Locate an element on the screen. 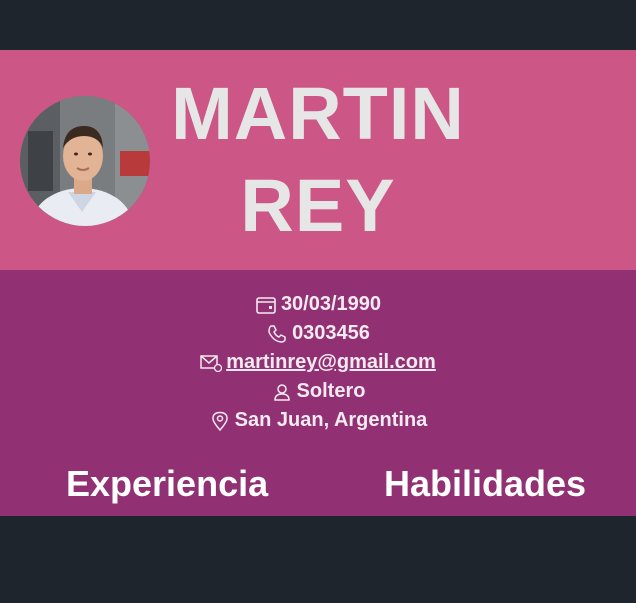 This screenshot has height=603, width=636. phone-row: 0303456 is located at coordinates (318, 333).